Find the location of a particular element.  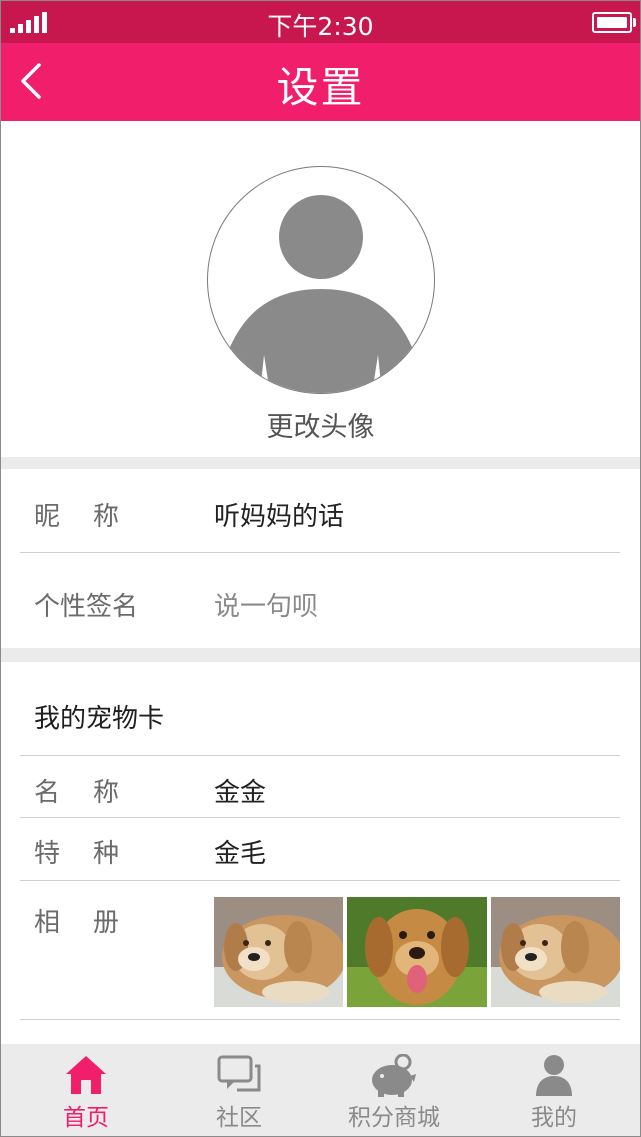

pet-card-title: 我的宠物卡 is located at coordinates (99, 719).